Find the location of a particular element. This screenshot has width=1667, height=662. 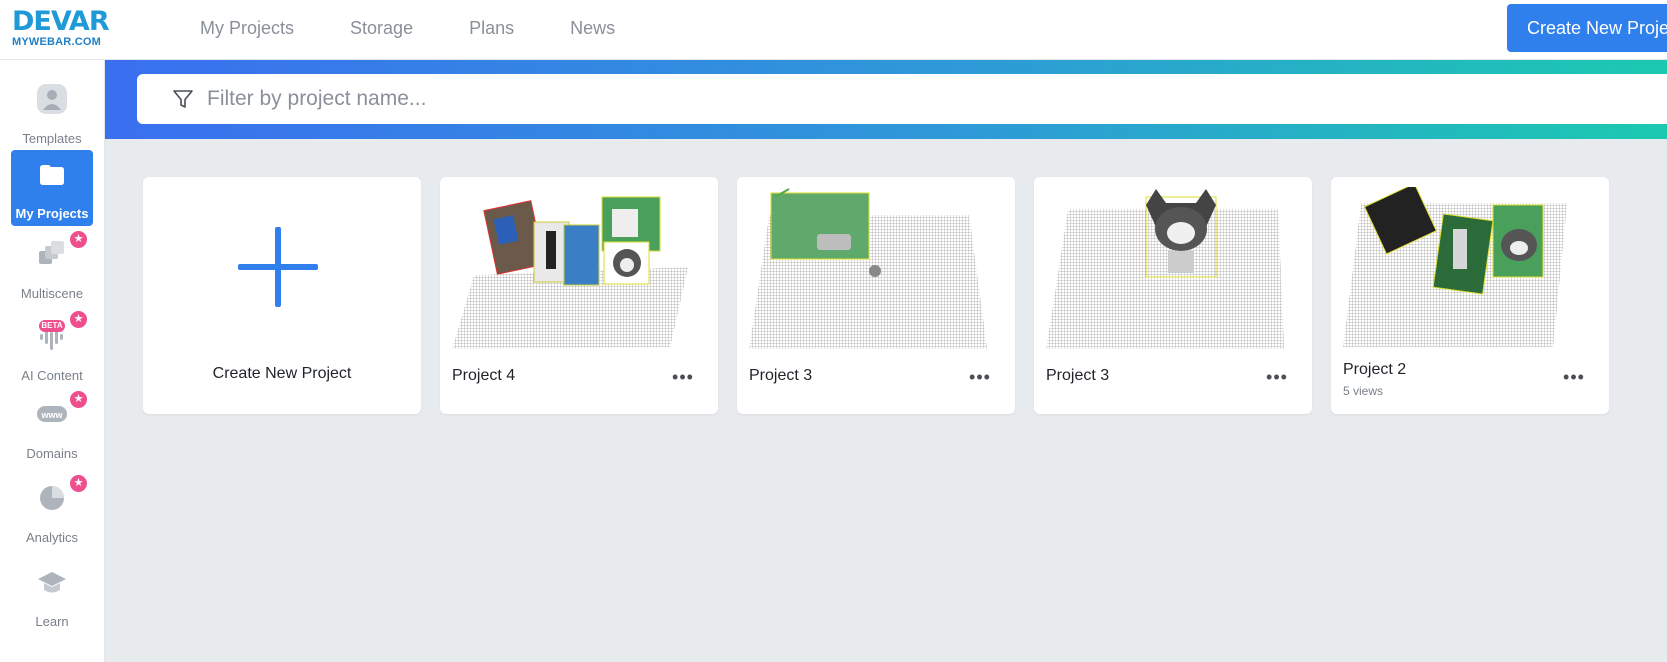

www-label: www is located at coordinates (51, 415).